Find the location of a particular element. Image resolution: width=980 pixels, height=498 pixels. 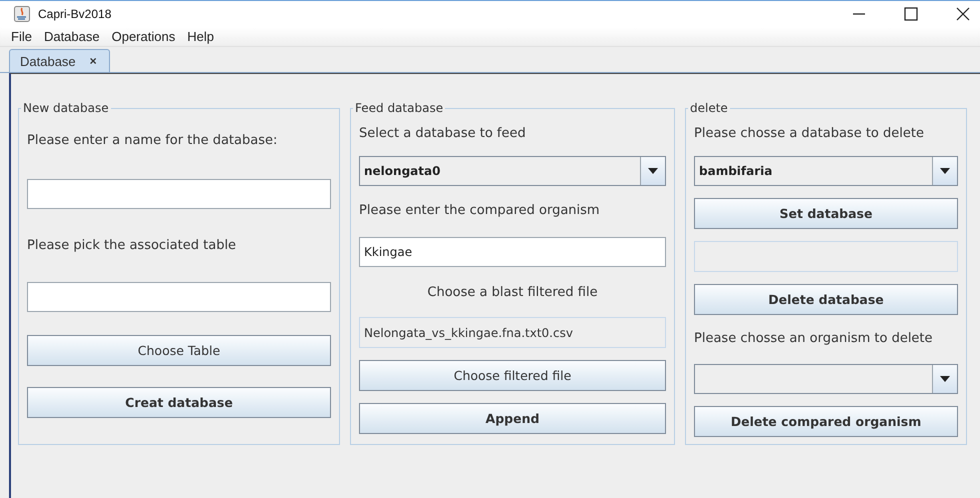

window-title: Capri-Bv2018 is located at coordinates (75, 14).